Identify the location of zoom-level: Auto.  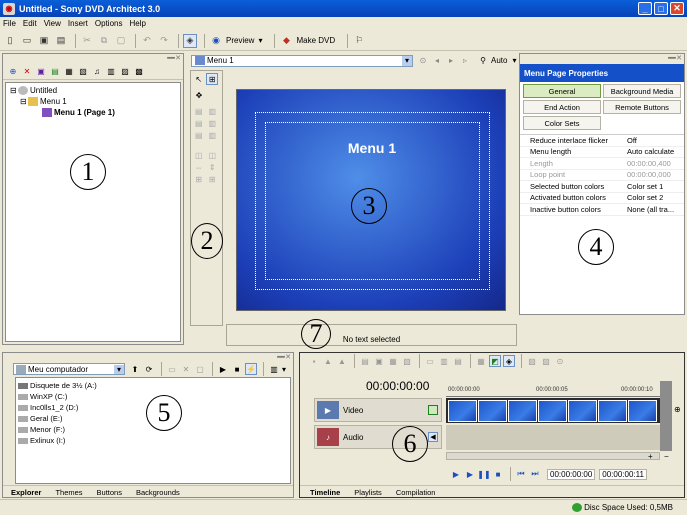
(499, 60).